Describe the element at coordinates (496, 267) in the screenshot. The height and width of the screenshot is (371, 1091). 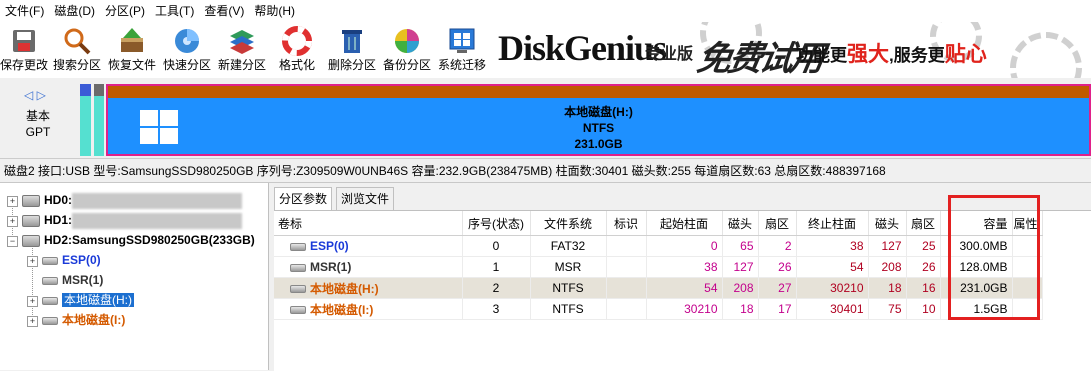
I see `cell-index: 1` at that location.